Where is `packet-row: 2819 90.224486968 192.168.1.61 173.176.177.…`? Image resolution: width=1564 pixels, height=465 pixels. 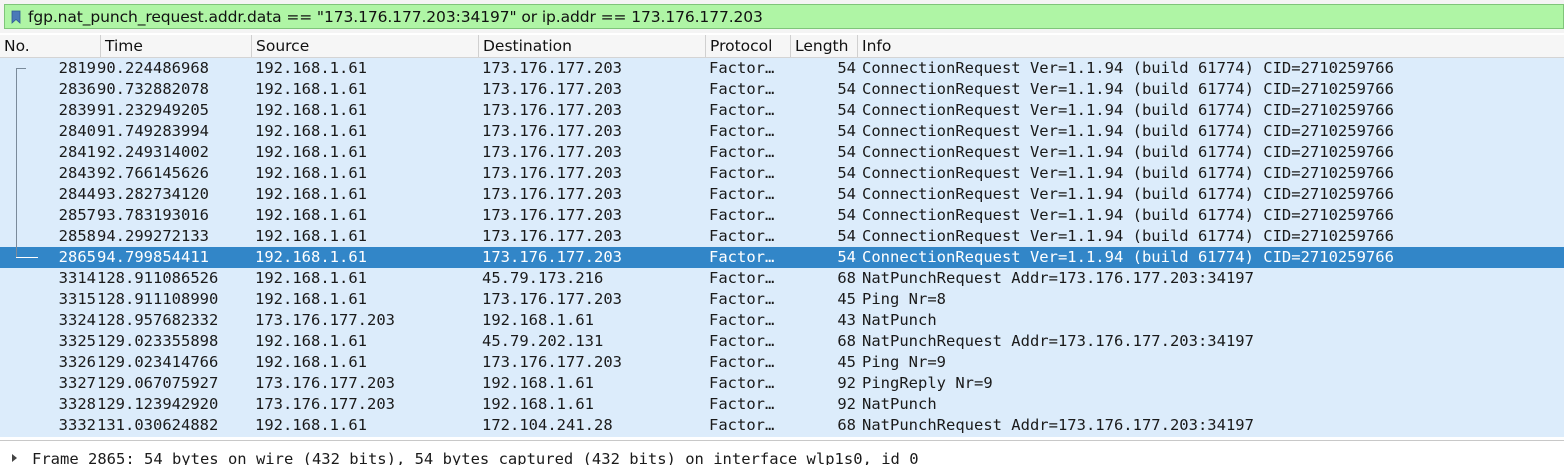
packet-row: 2819 90.224486968 192.168.1.61 173.176.177.… is located at coordinates (782, 68).